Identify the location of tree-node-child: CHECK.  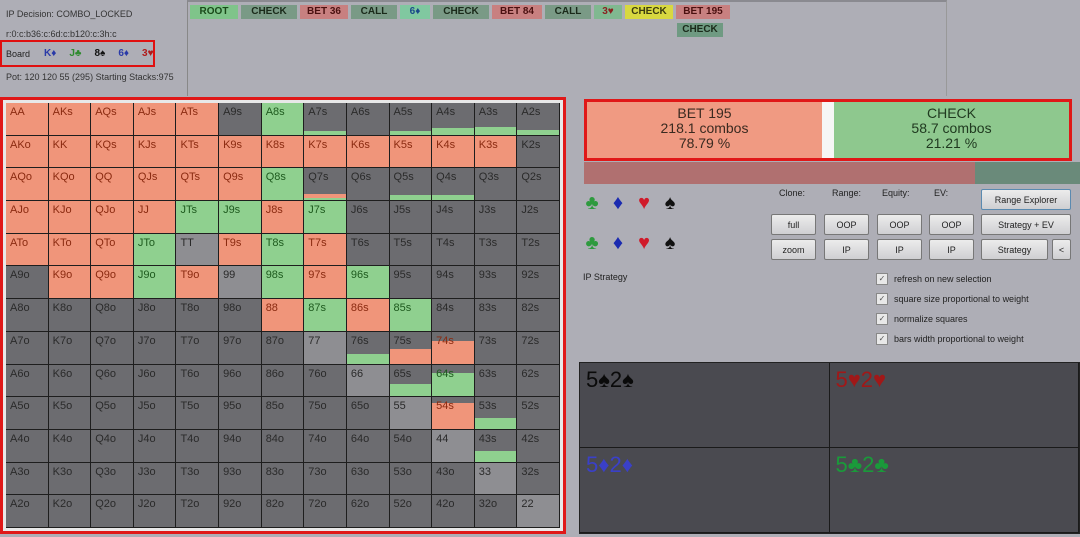
(700, 30).